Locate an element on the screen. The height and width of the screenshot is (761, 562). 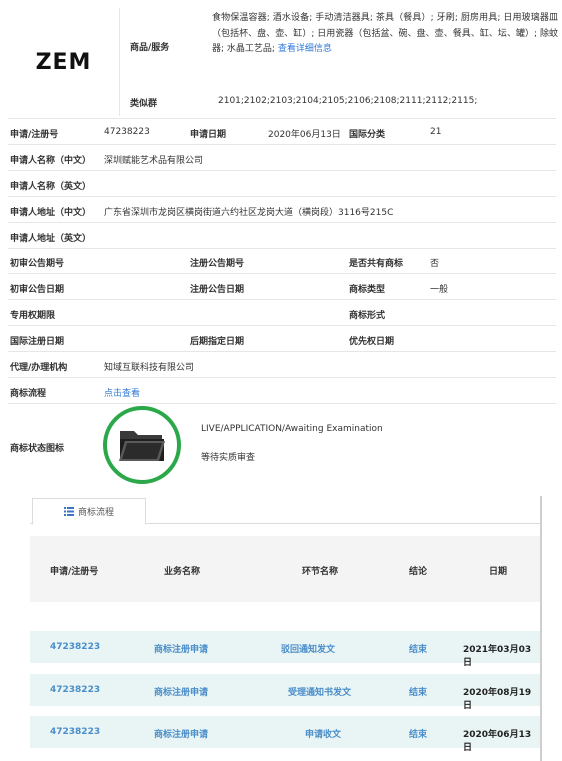
tab-process: 商标流程 is located at coordinates (89, 511).